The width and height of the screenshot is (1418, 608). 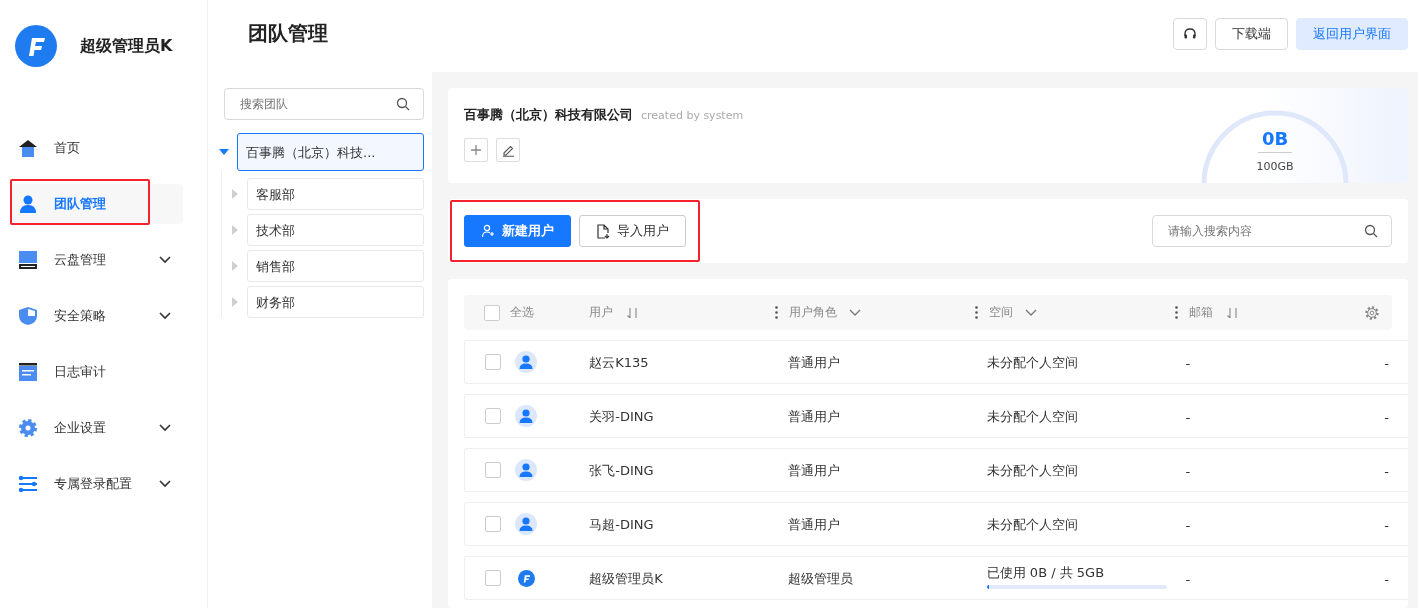 What do you see at coordinates (28, 316) in the screenshot?
I see `shield-icon` at bounding box center [28, 316].